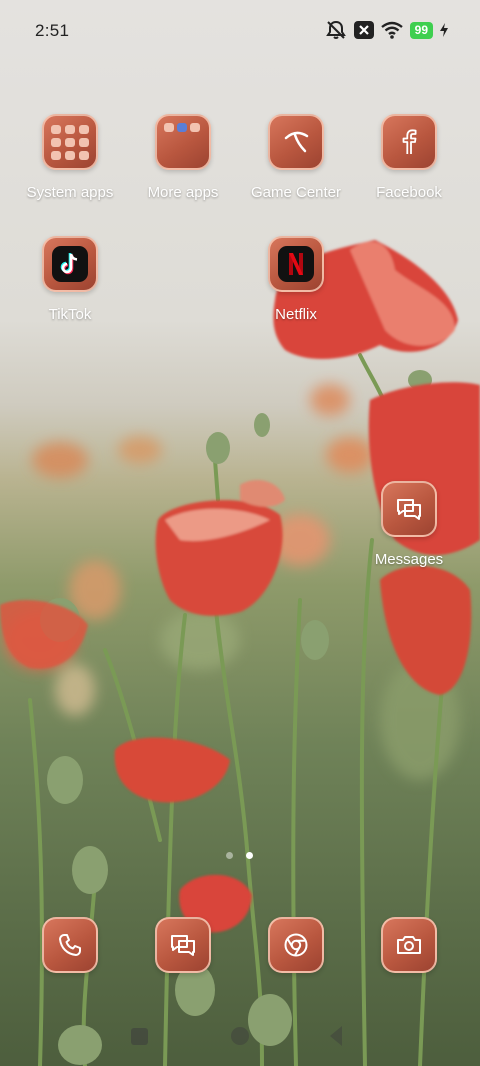 The width and height of the screenshot is (480, 1066). I want to click on app-label: TikTok, so click(70, 314).